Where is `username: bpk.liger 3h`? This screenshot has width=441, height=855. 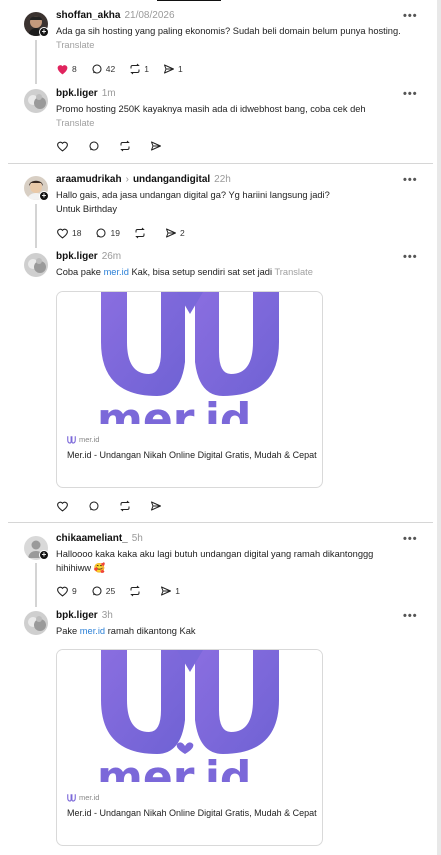 username: bpk.liger 3h is located at coordinates (84, 615).